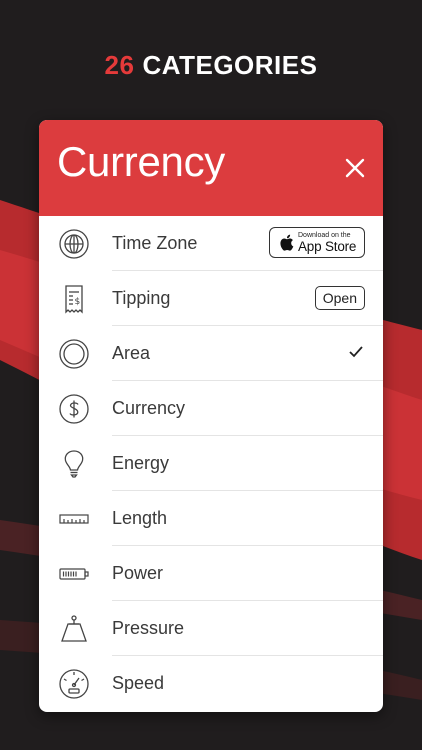  What do you see at coordinates (211, 408) in the screenshot?
I see `list-item-currency: Currency` at bounding box center [211, 408].